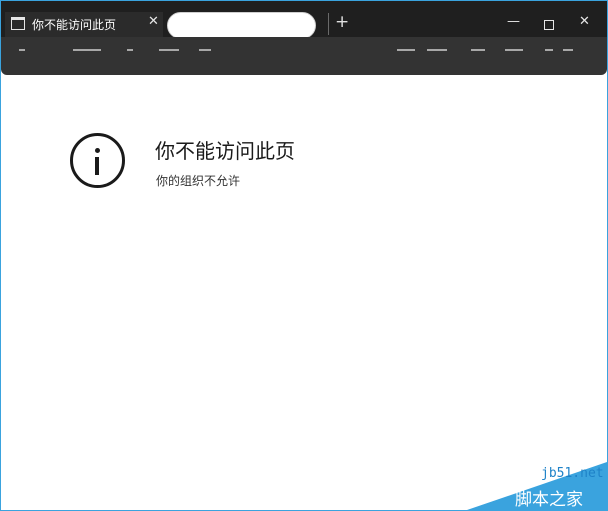 The height and width of the screenshot is (511, 608). Describe the element at coordinates (74, 25) in the screenshot. I see `tab-title: 你不能访问此页` at that location.